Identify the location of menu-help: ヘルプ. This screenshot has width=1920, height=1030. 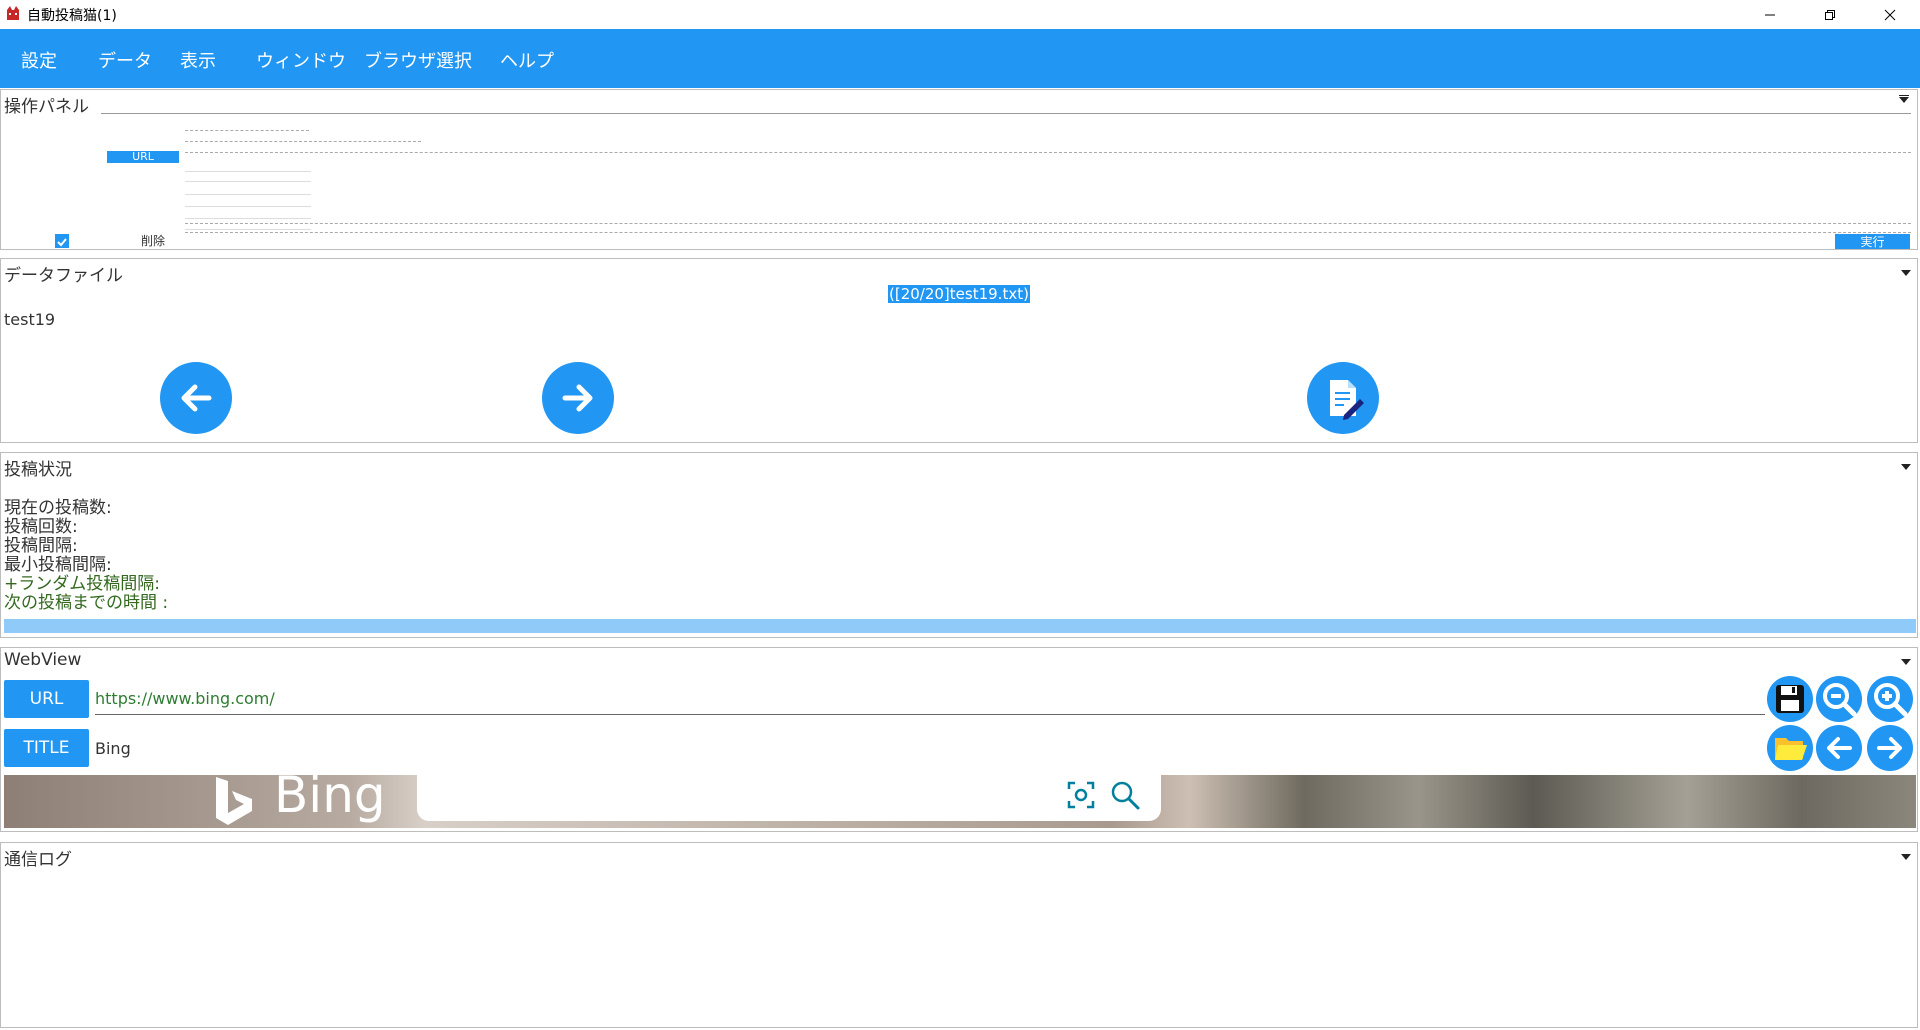
(527, 60).